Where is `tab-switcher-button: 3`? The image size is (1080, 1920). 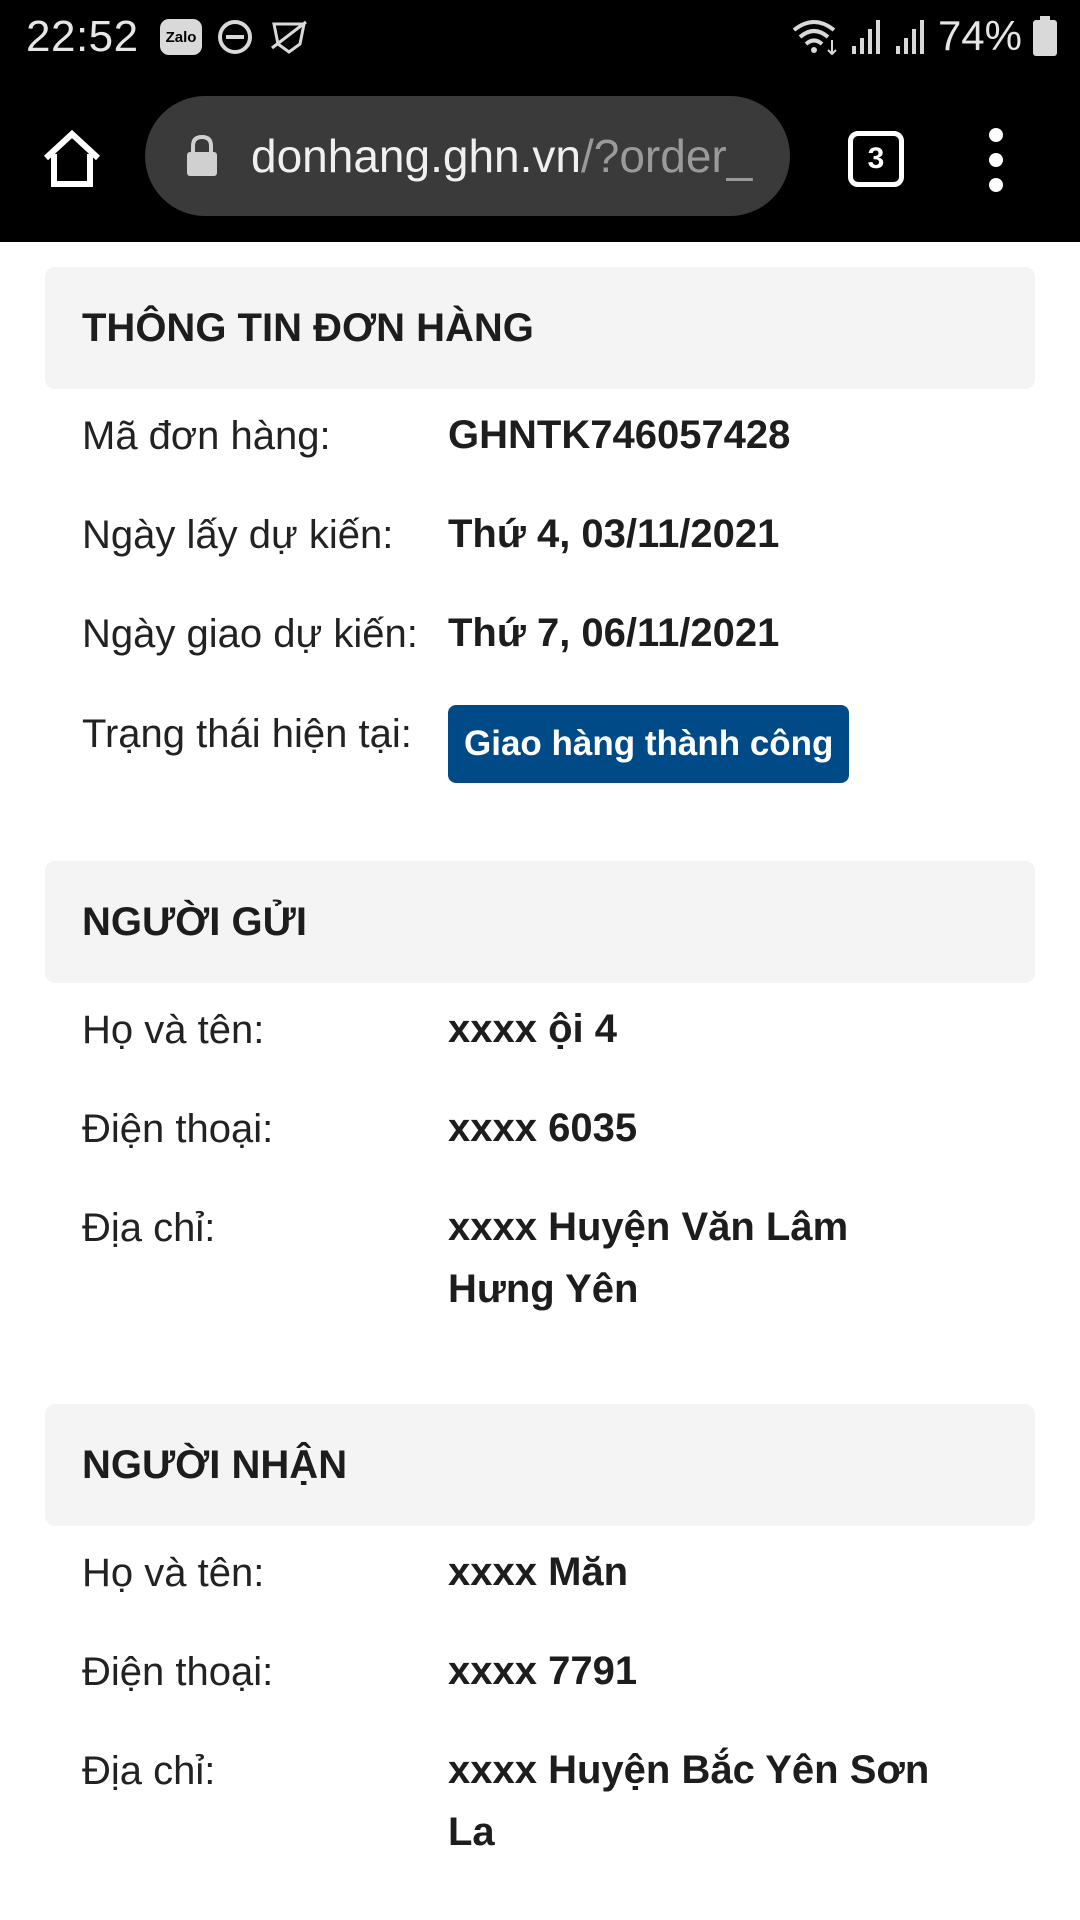
tab-switcher-button: 3 is located at coordinates (876, 159).